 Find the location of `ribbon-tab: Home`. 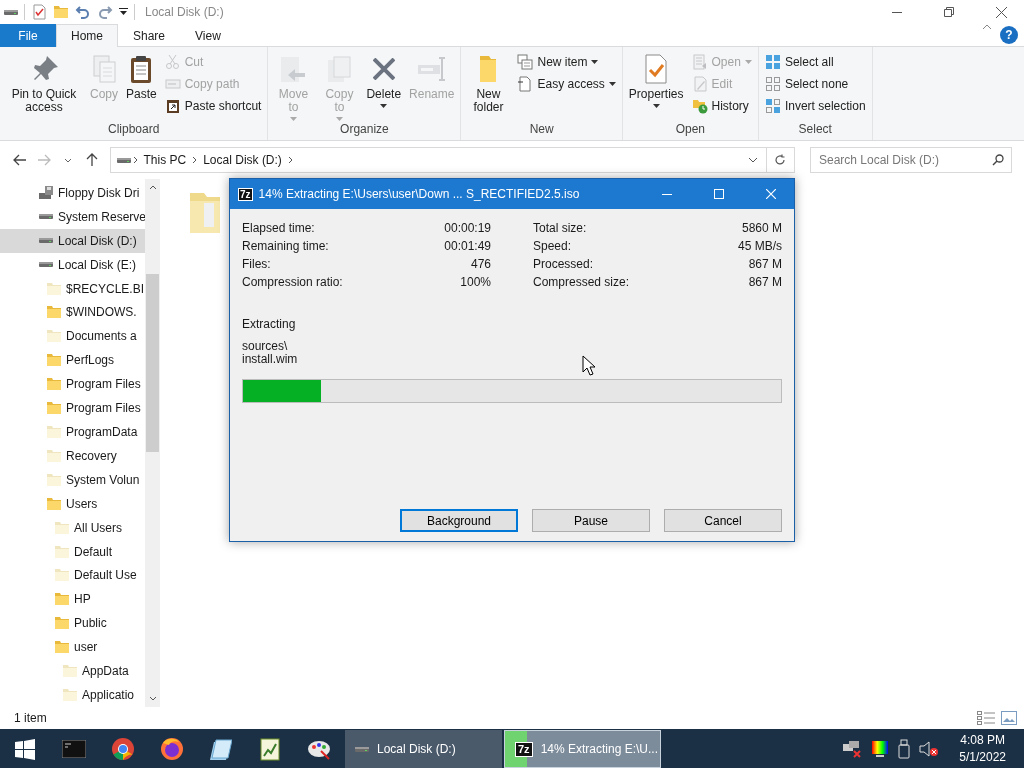

ribbon-tab: Home is located at coordinates (87, 35).